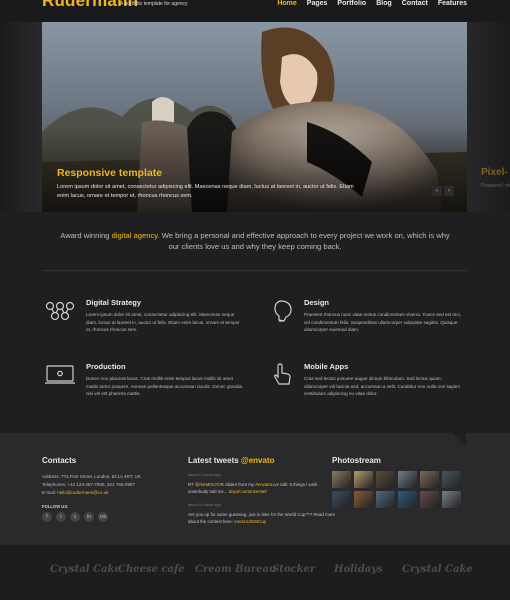 This screenshot has height=600, width=510. What do you see at coordinates (494, 172) in the screenshot?
I see `next-slide-peek-title: Pixel-` at bounding box center [494, 172].